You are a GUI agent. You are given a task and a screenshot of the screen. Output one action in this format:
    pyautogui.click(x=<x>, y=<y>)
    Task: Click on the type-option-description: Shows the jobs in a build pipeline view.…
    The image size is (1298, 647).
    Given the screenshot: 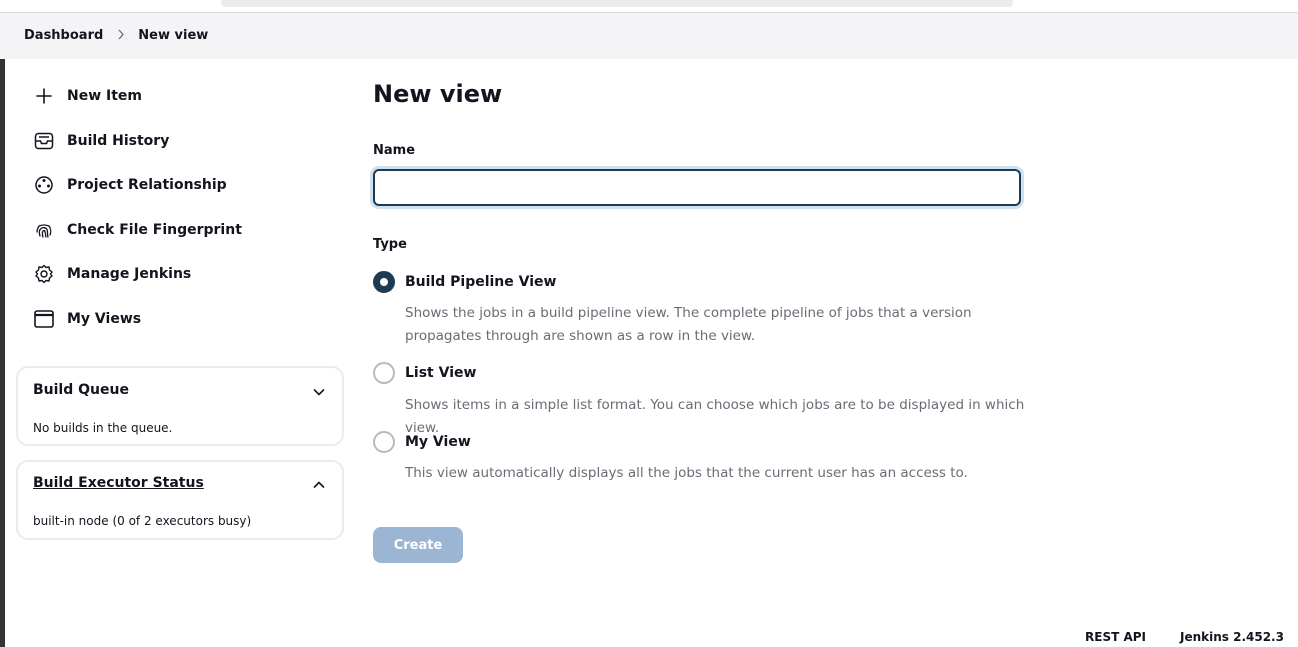 What is the action you would take?
    pyautogui.click(x=688, y=324)
    